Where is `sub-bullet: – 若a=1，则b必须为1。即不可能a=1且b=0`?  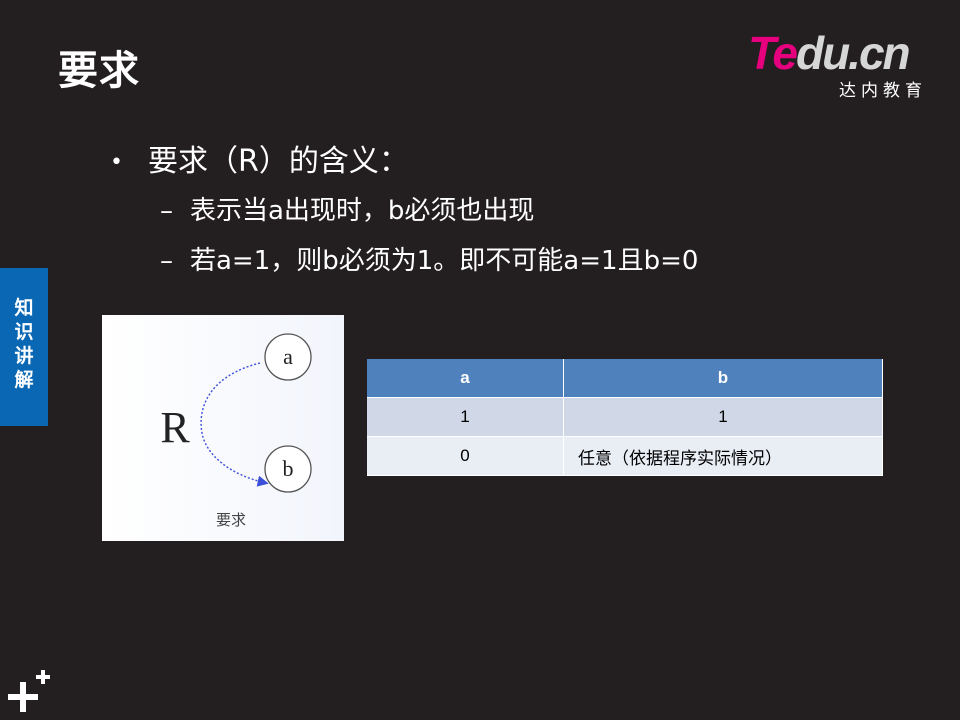
sub-bullet: – 若a=1，则b必须为1。即不可能a=1且b=0 is located at coordinates (429, 258).